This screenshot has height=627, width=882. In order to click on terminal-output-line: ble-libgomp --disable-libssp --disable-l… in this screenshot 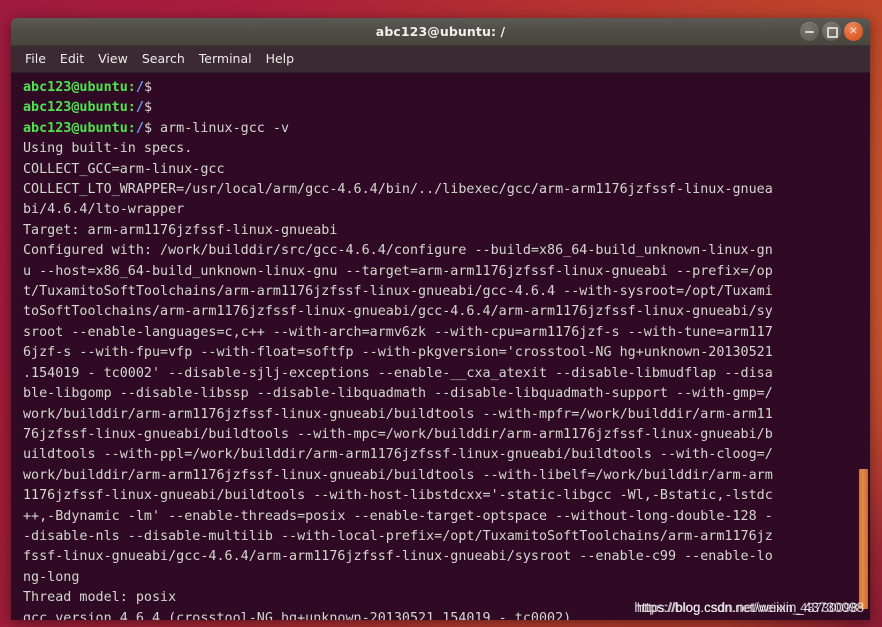, I will do `click(398, 394)`.